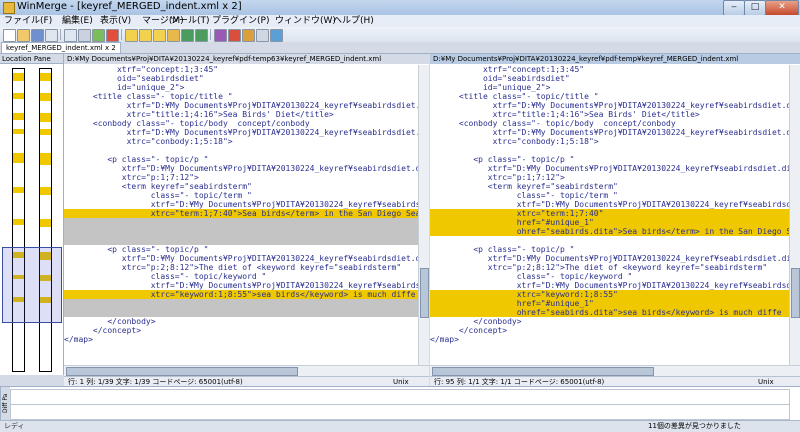 The image size is (800, 432). Describe the element at coordinates (61, 47) in the screenshot. I see `document-tab: keyref_MERGED_indent.xml x 2` at that location.